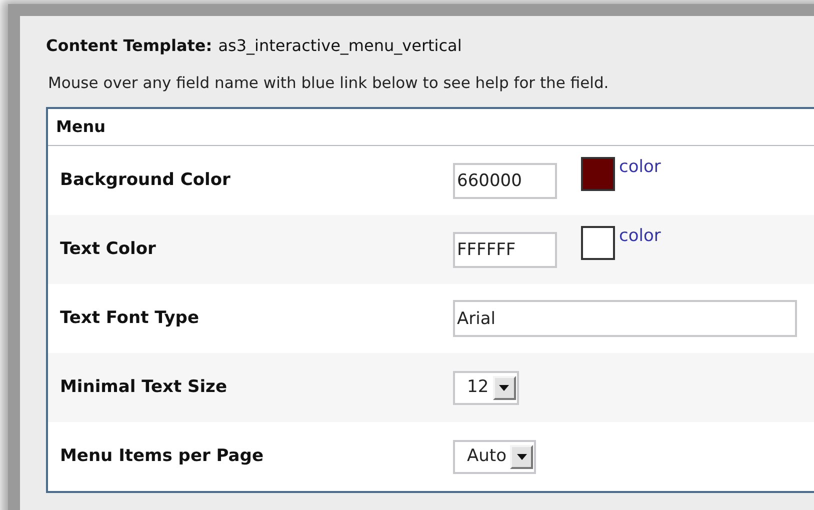 The height and width of the screenshot is (510, 814). I want to click on template-label: Content Template:, so click(129, 46).